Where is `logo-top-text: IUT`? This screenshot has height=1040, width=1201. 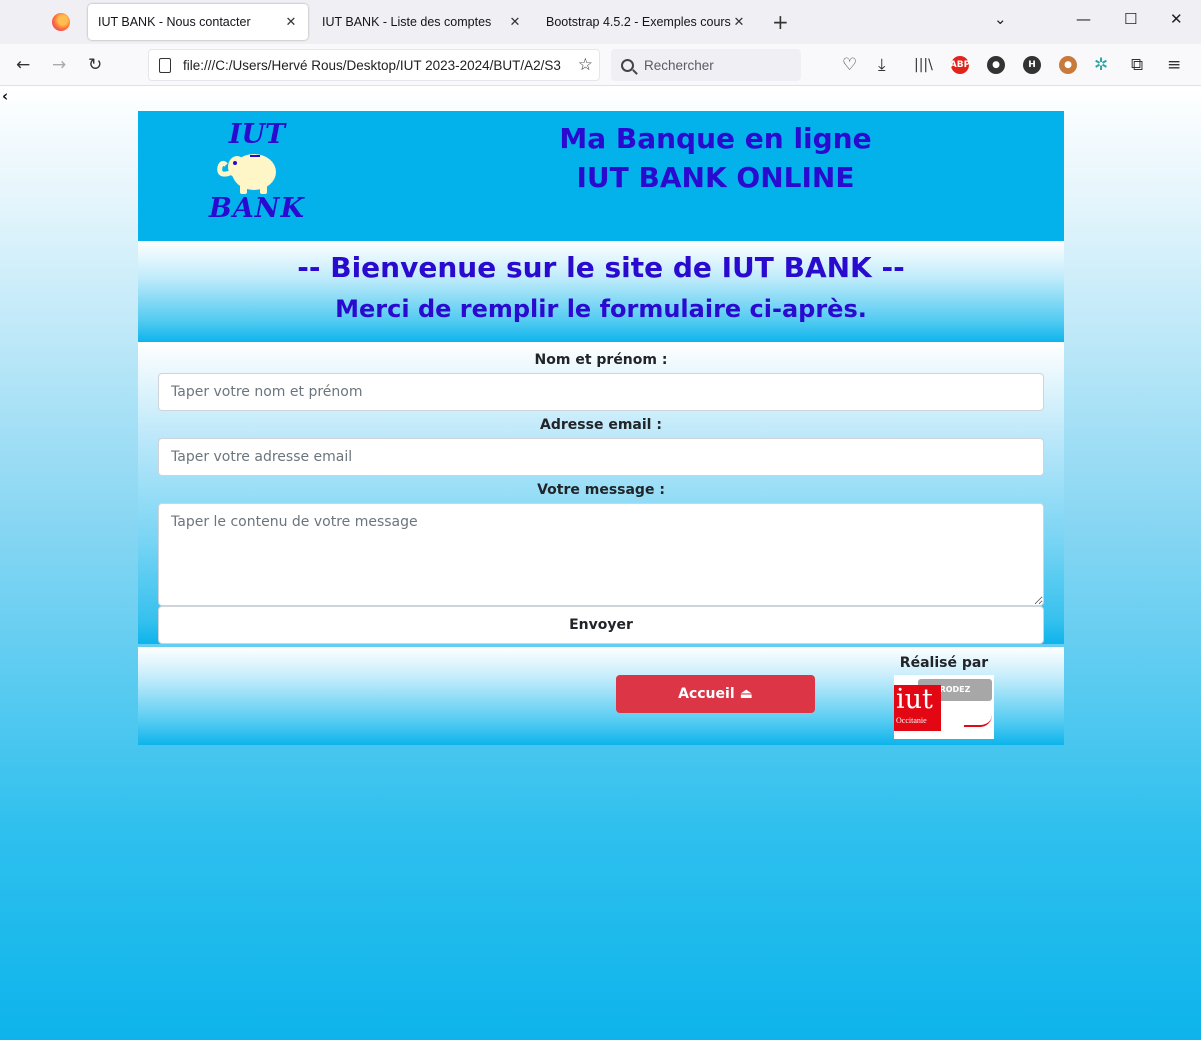 logo-top-text: IUT is located at coordinates (257, 134).